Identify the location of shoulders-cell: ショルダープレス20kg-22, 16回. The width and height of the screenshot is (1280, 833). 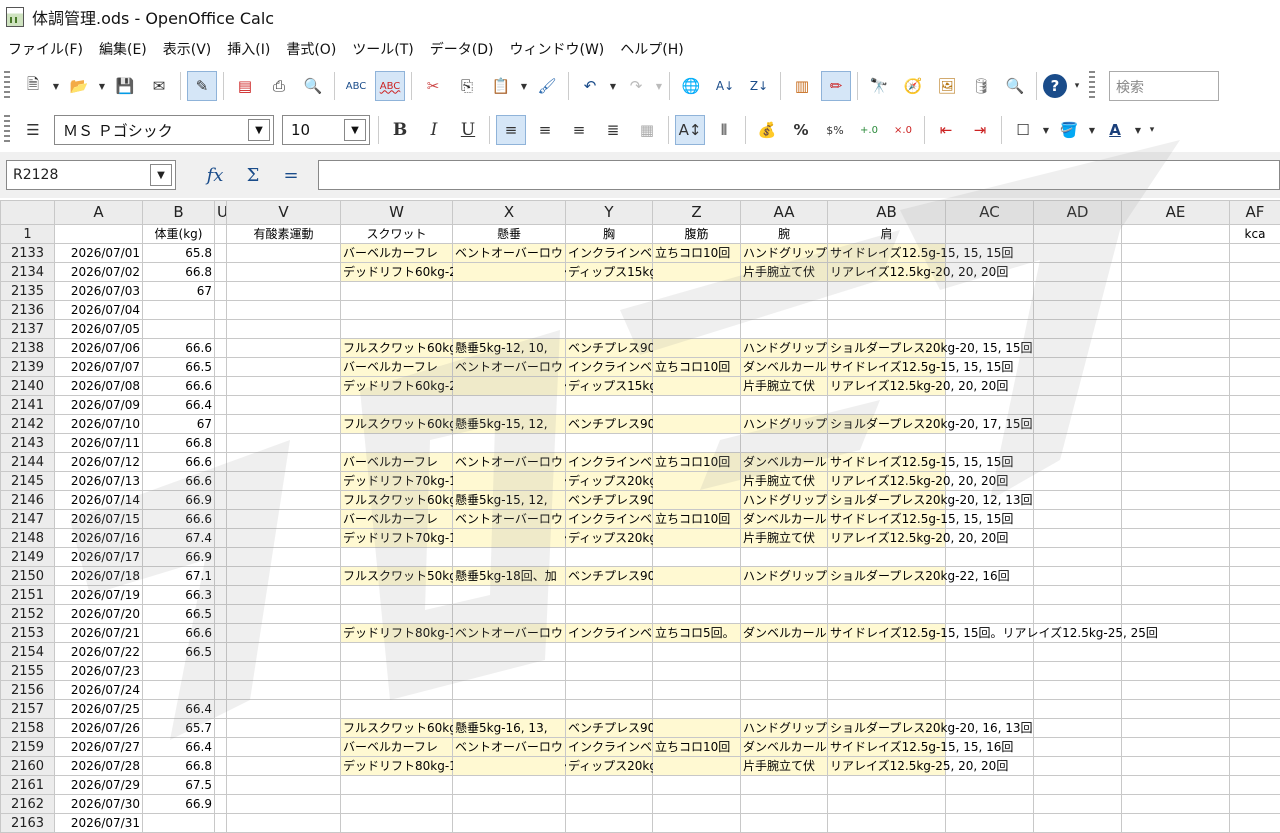
(918, 576).